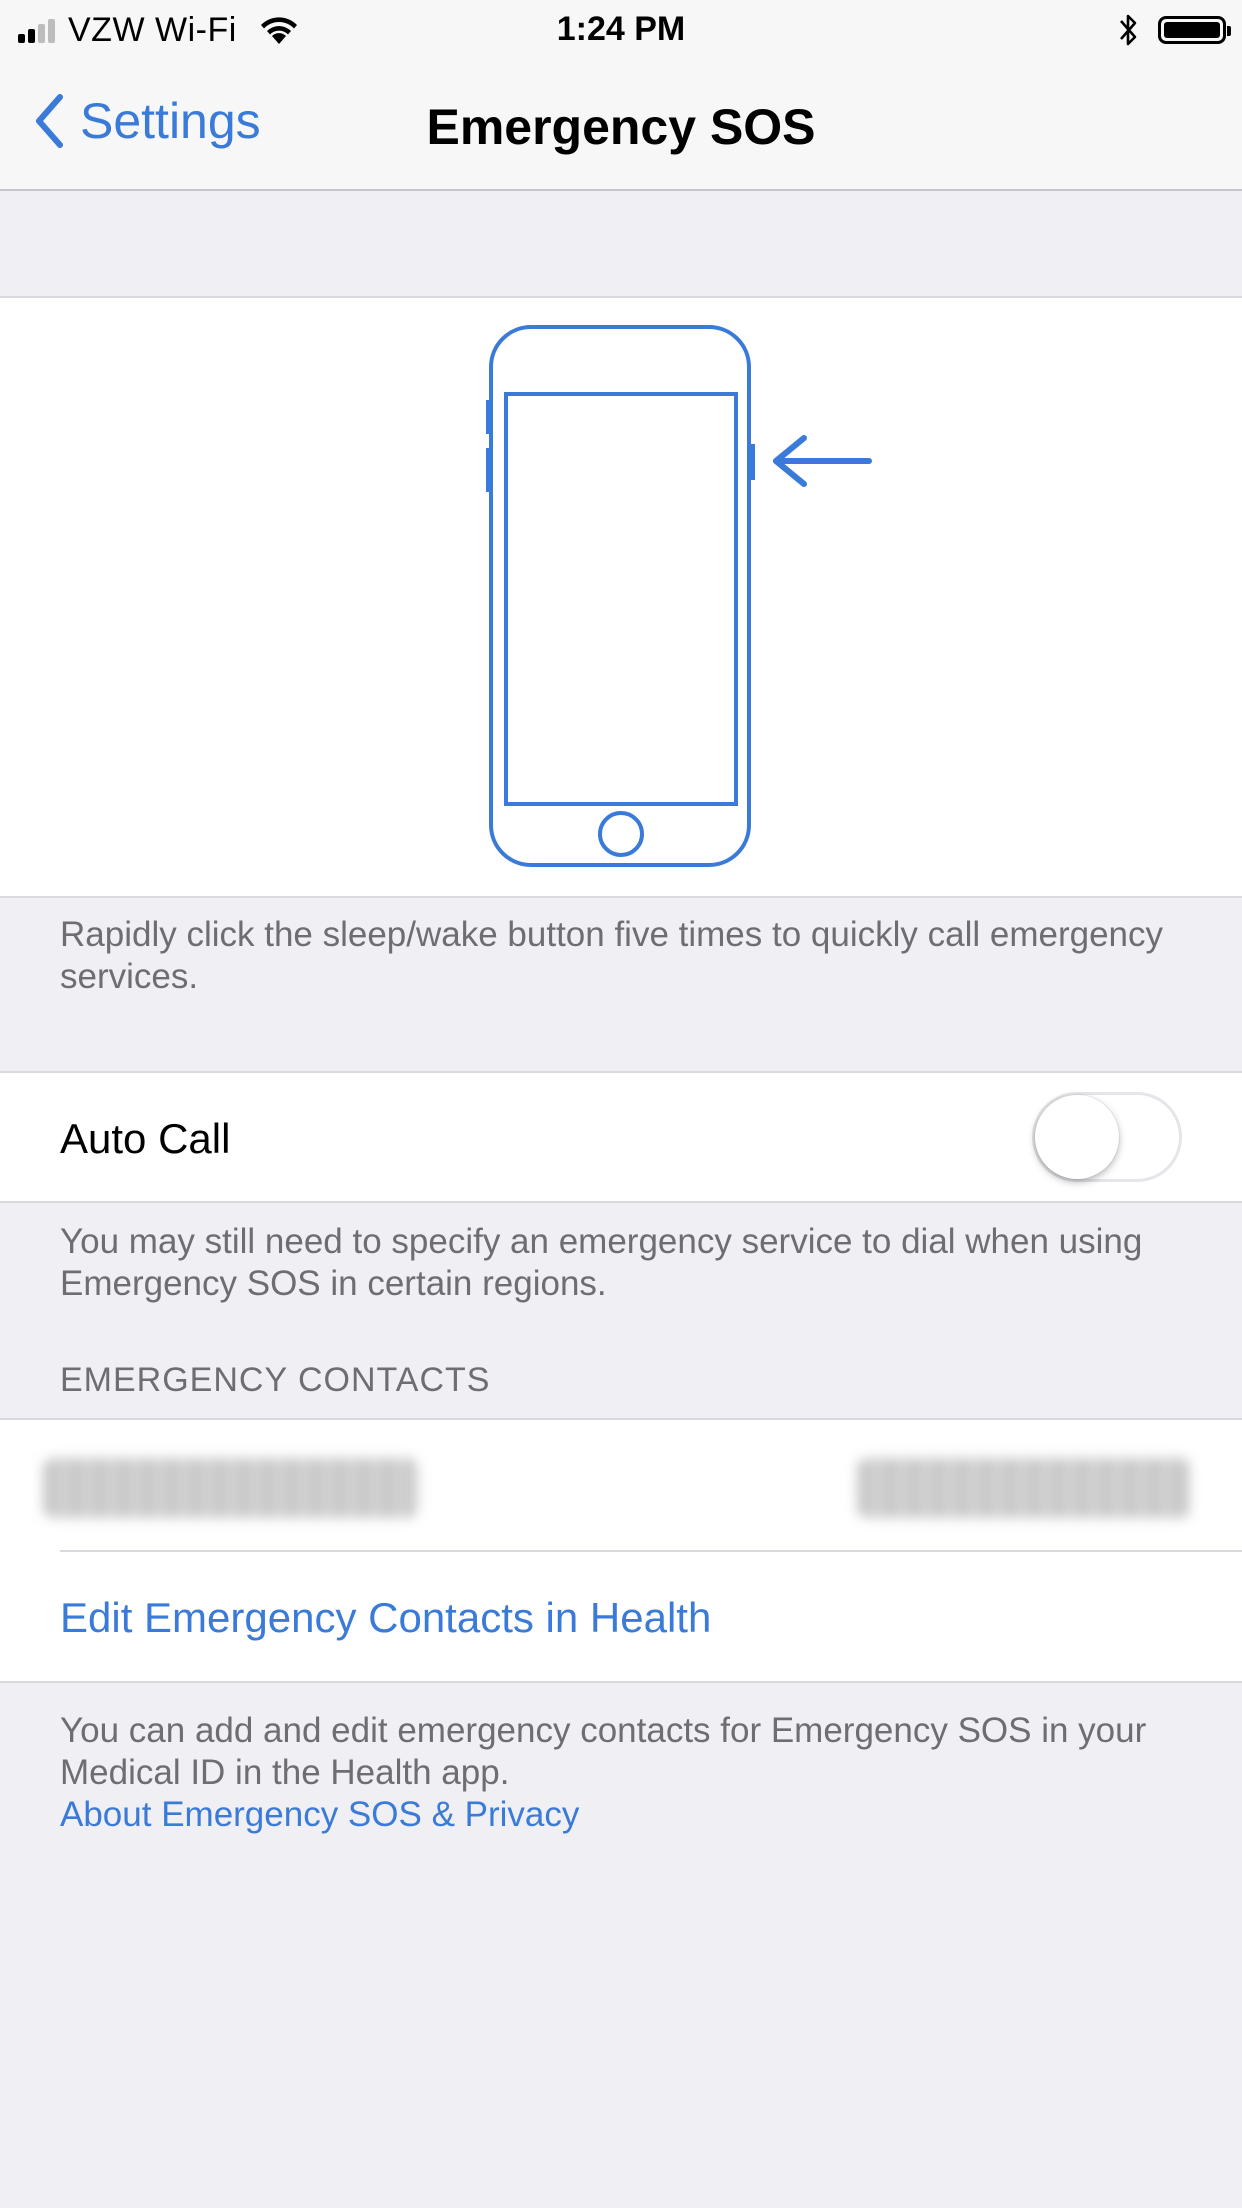 This screenshot has width=1242, height=2208. I want to click on edit-contacts-link: Edit Emergency Contacts in Health, so click(385, 1618).